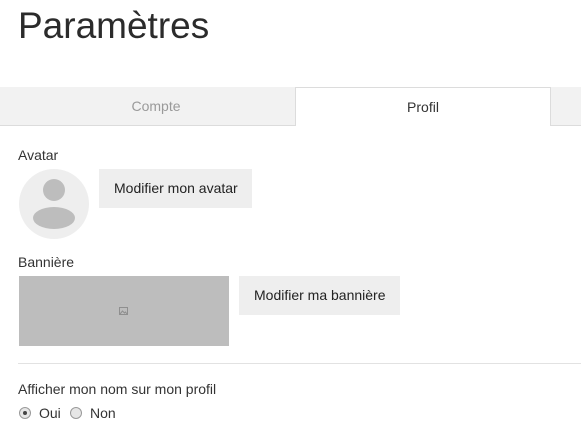  I want to click on banner-preview, so click(124, 311).